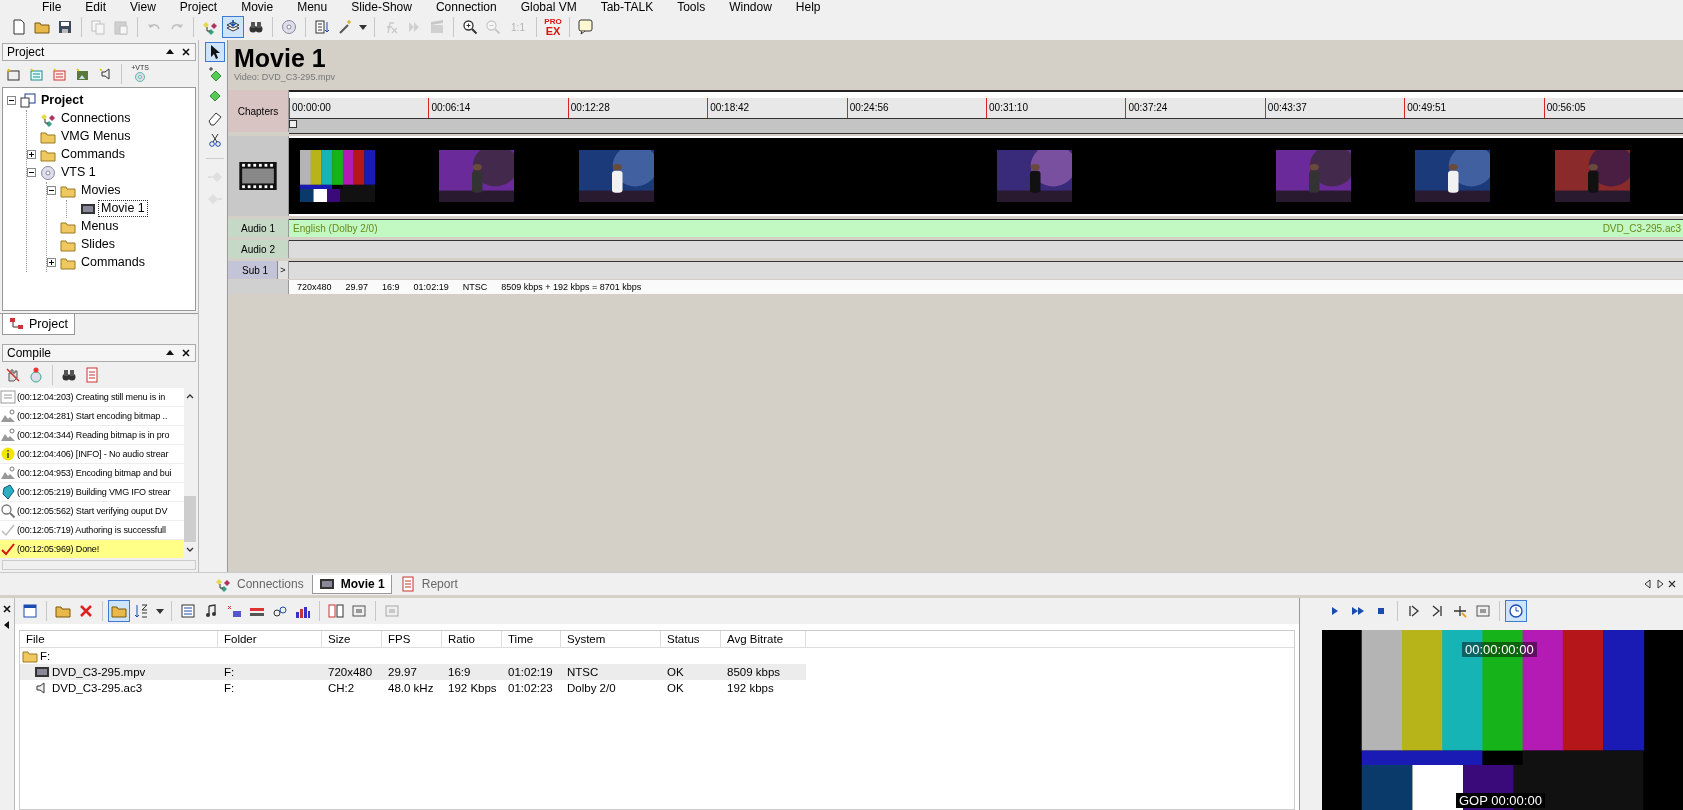 The width and height of the screenshot is (1683, 810). I want to click on new-slide-icon, so click(82, 73).